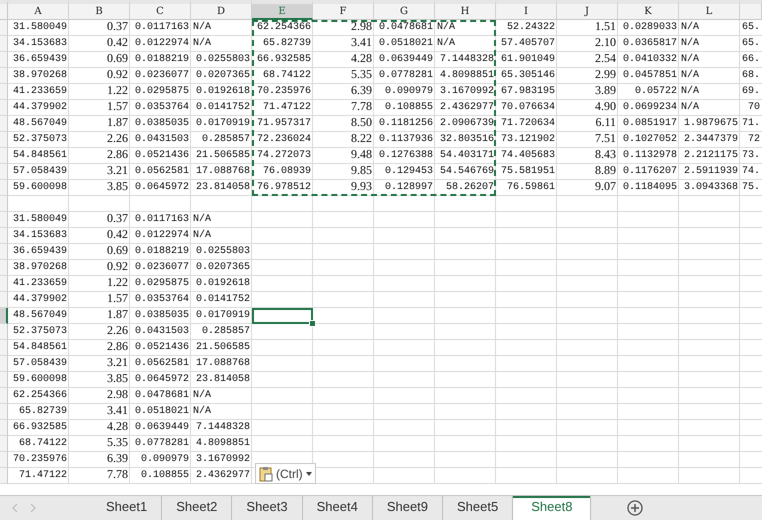  Describe the element at coordinates (605, 27) in the screenshot. I see `table-cell-text: 1.51` at that location.